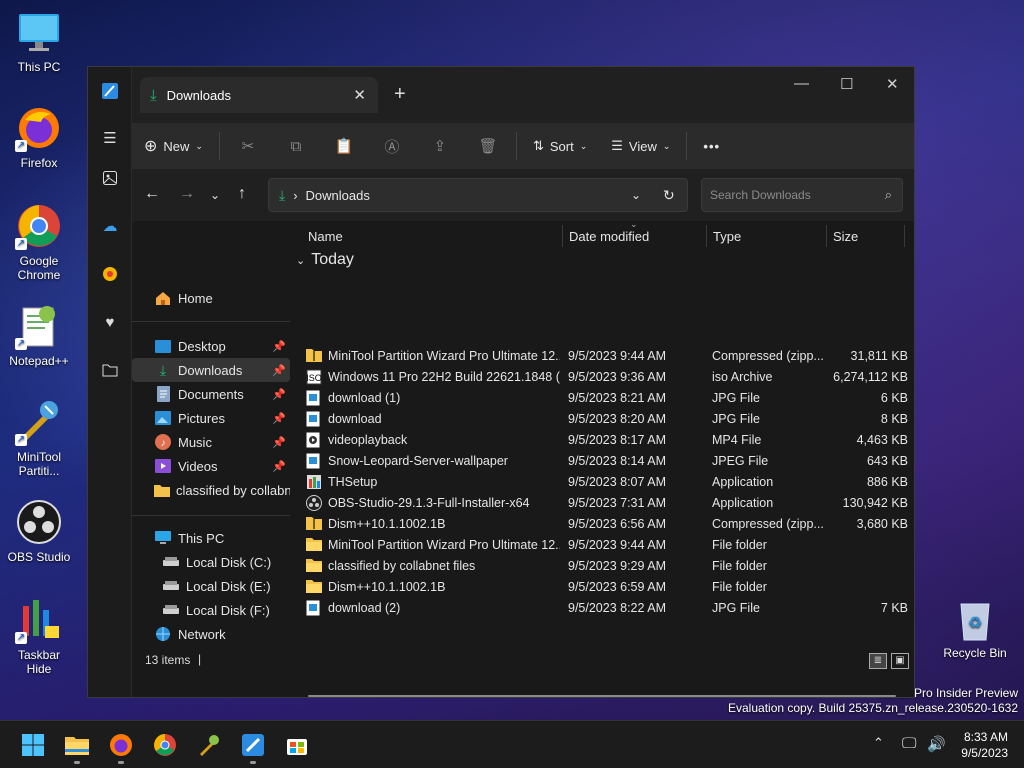 This screenshot has width=1024, height=768. Describe the element at coordinates (429, 503) in the screenshot. I see `file-name: OBS-Studio-29.1.3-Full-Installer-x64` at that location.